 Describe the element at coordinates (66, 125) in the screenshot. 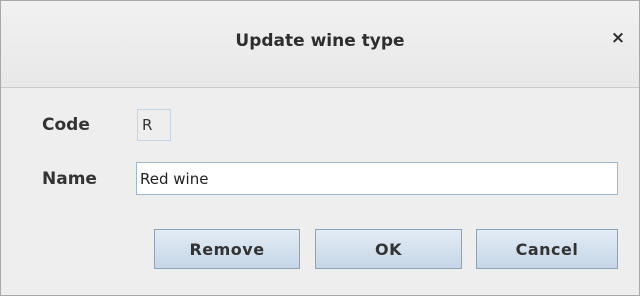

I see `code-label: Code` at that location.